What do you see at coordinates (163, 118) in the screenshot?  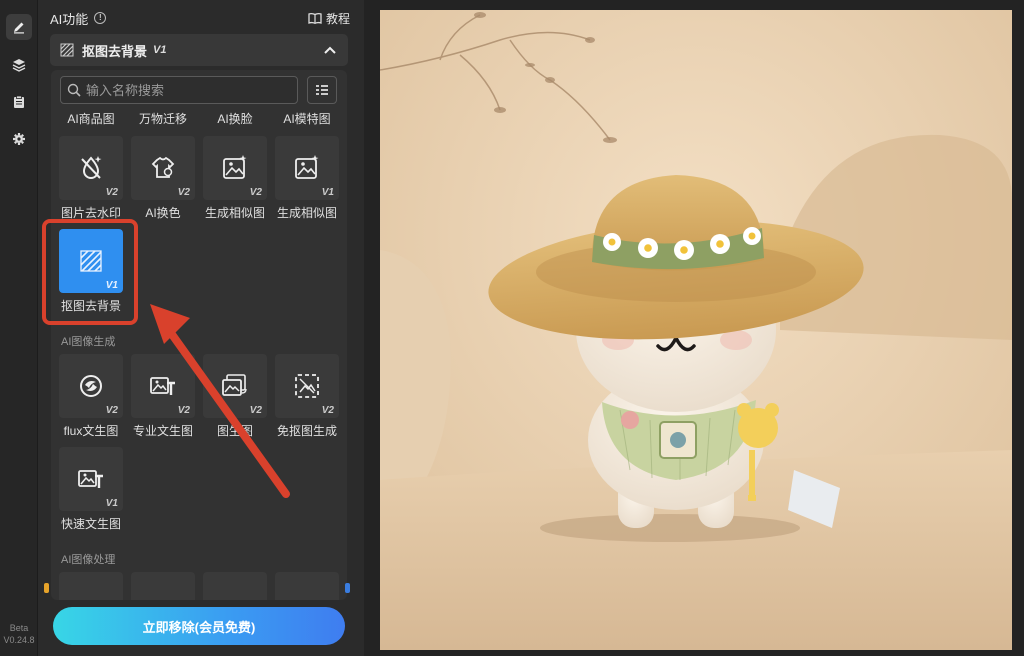 I see `tile-label-transfer: 万物迁移` at bounding box center [163, 118].